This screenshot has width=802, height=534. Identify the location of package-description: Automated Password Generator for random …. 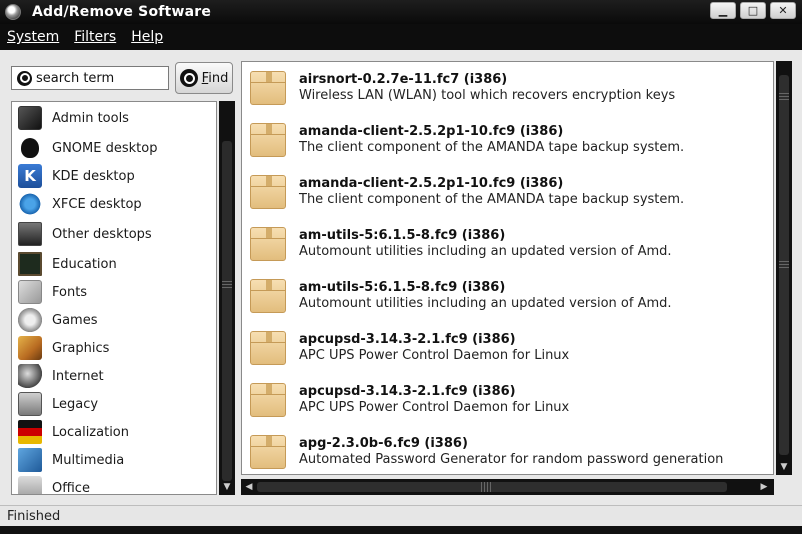
(511, 459).